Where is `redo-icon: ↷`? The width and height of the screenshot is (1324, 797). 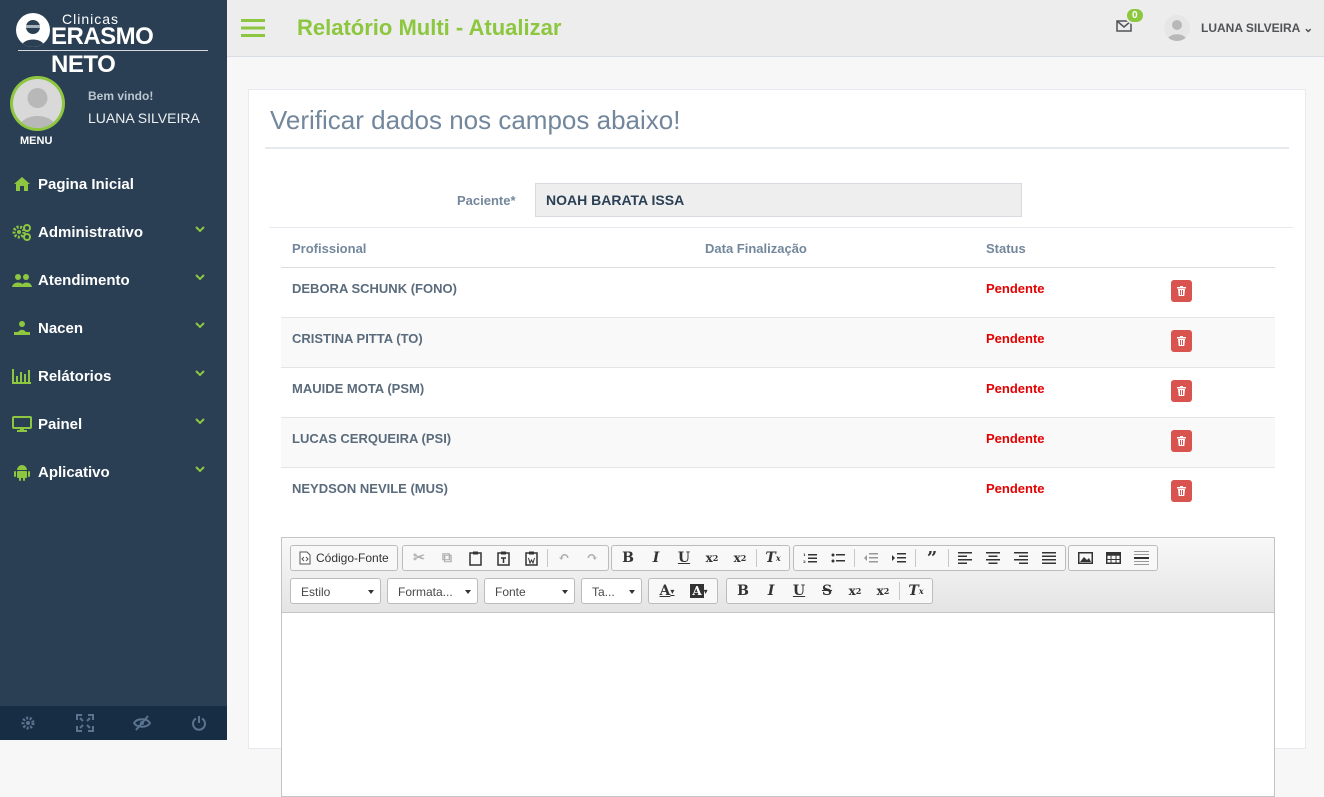 redo-icon: ↷ is located at coordinates (592, 558).